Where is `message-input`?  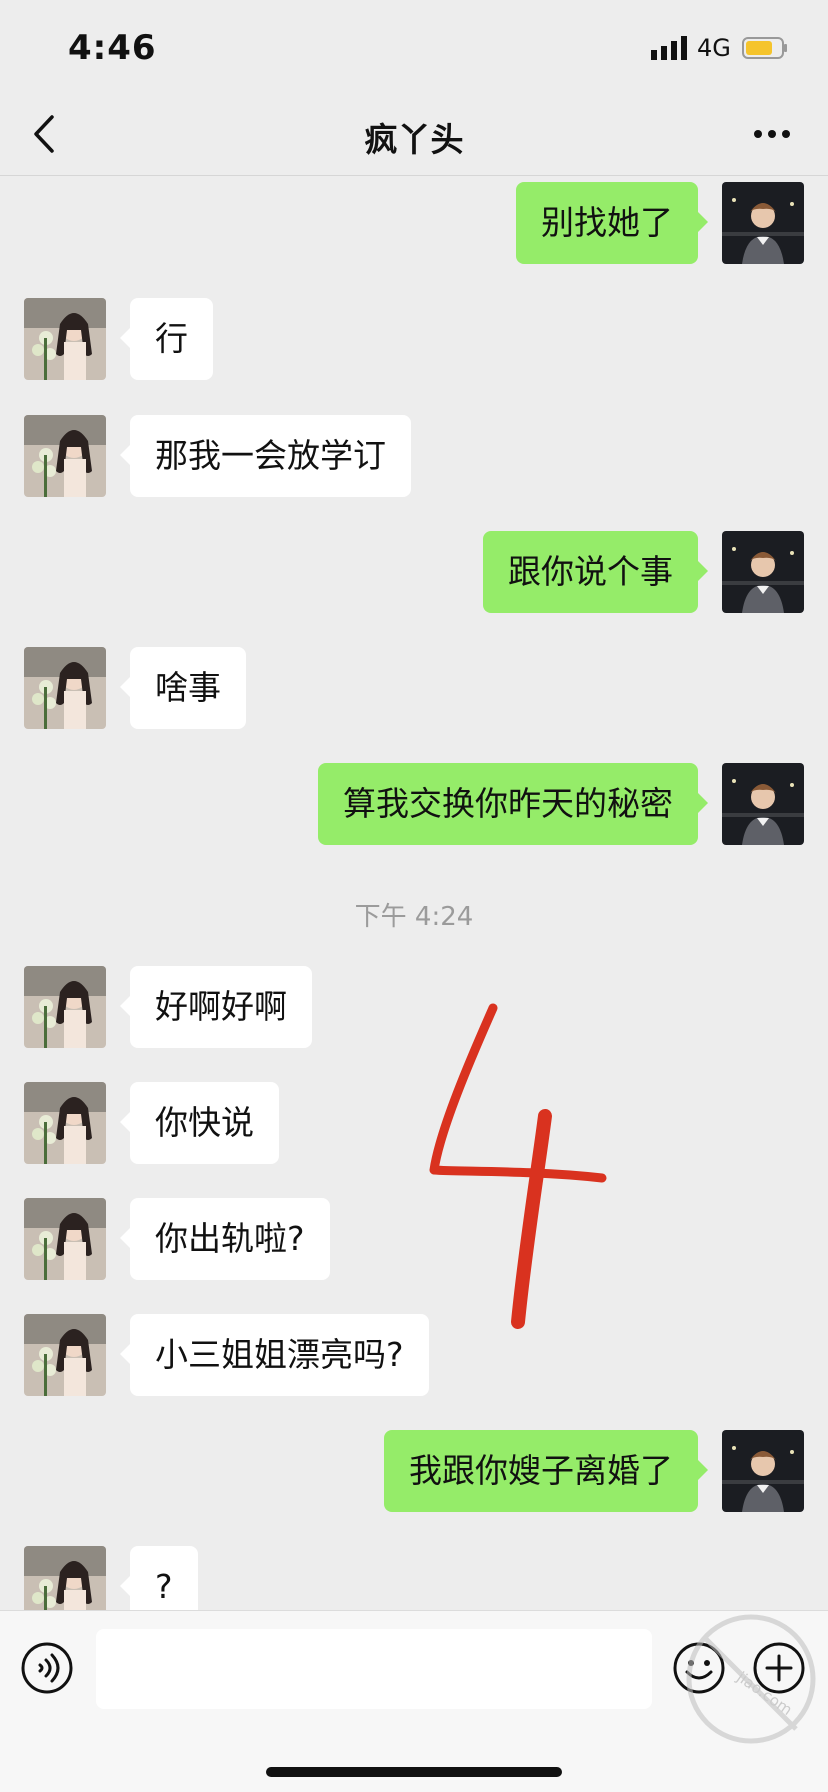 message-input is located at coordinates (374, 1669).